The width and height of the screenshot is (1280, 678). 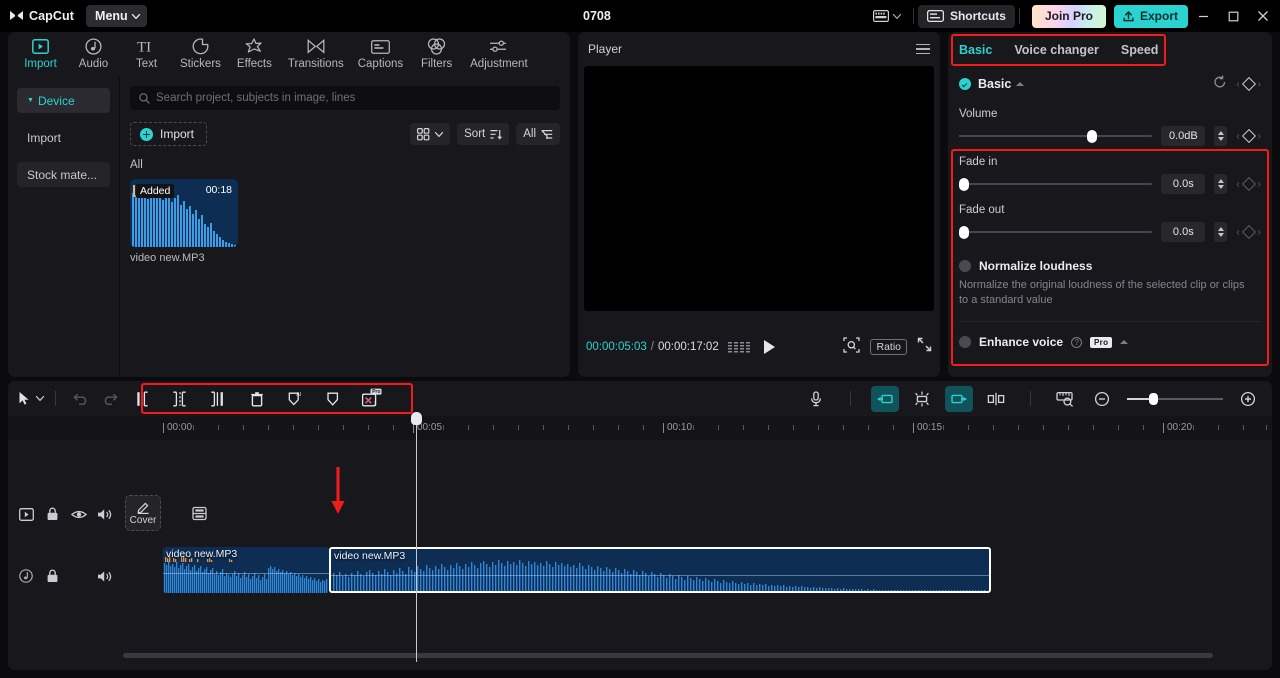 What do you see at coordinates (1150, 16) in the screenshot?
I see `export-button: Export` at bounding box center [1150, 16].